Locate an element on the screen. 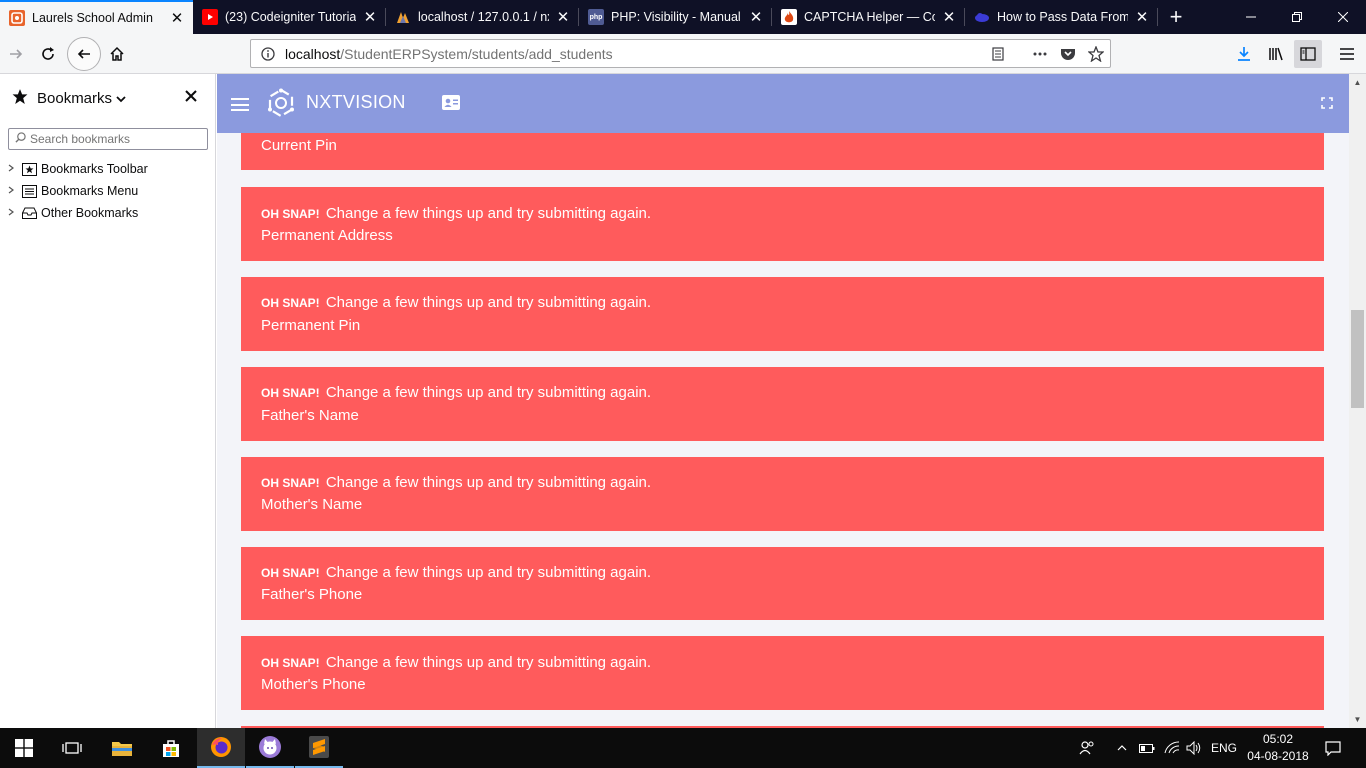  tab-phpmyadmin: localhost / 127.0.0.1 / nxt ✕ is located at coordinates (482, 17).